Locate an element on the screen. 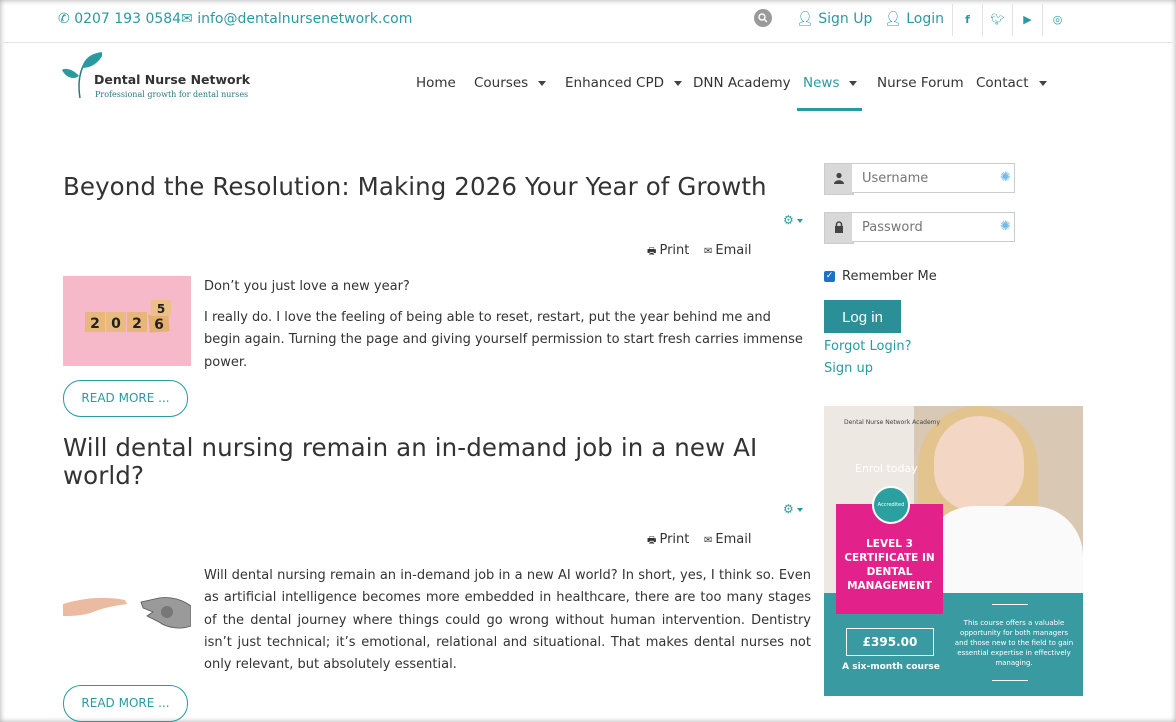 The image size is (1176, 722). youtube-icon: ▶ is located at coordinates (1027, 20).